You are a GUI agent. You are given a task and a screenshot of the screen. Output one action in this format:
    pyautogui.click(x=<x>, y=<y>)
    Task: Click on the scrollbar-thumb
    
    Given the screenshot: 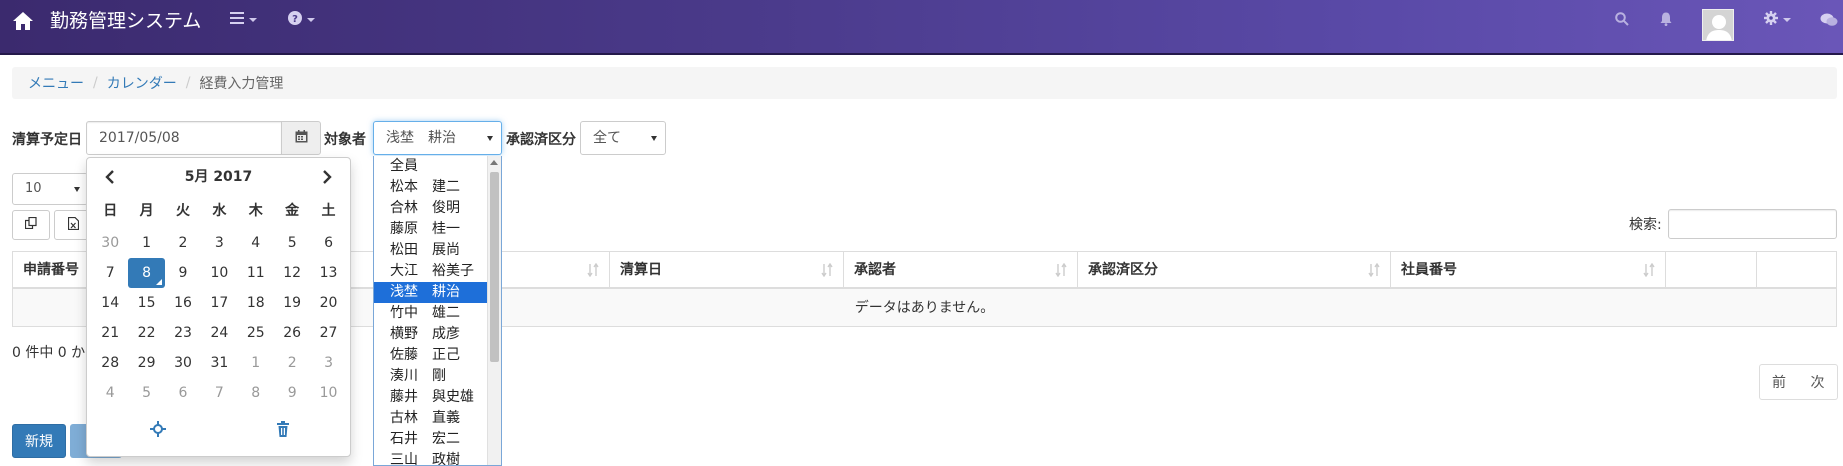 What is the action you would take?
    pyautogui.click(x=494, y=267)
    